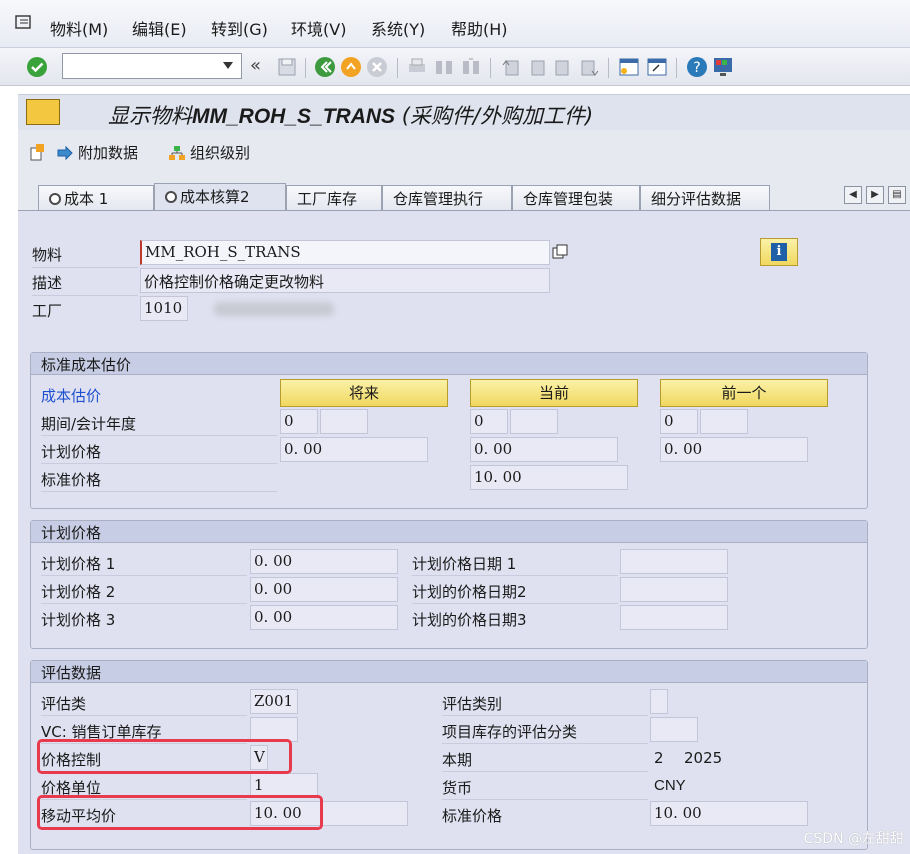  What do you see at coordinates (43, 112) in the screenshot?
I see `material-icon` at bounding box center [43, 112].